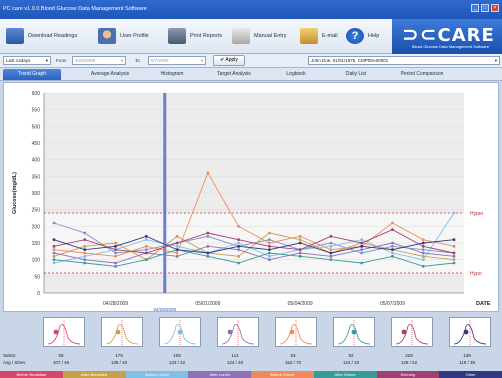 The image size is (502, 378). I want to click on select-label: Select, so click(9, 355).